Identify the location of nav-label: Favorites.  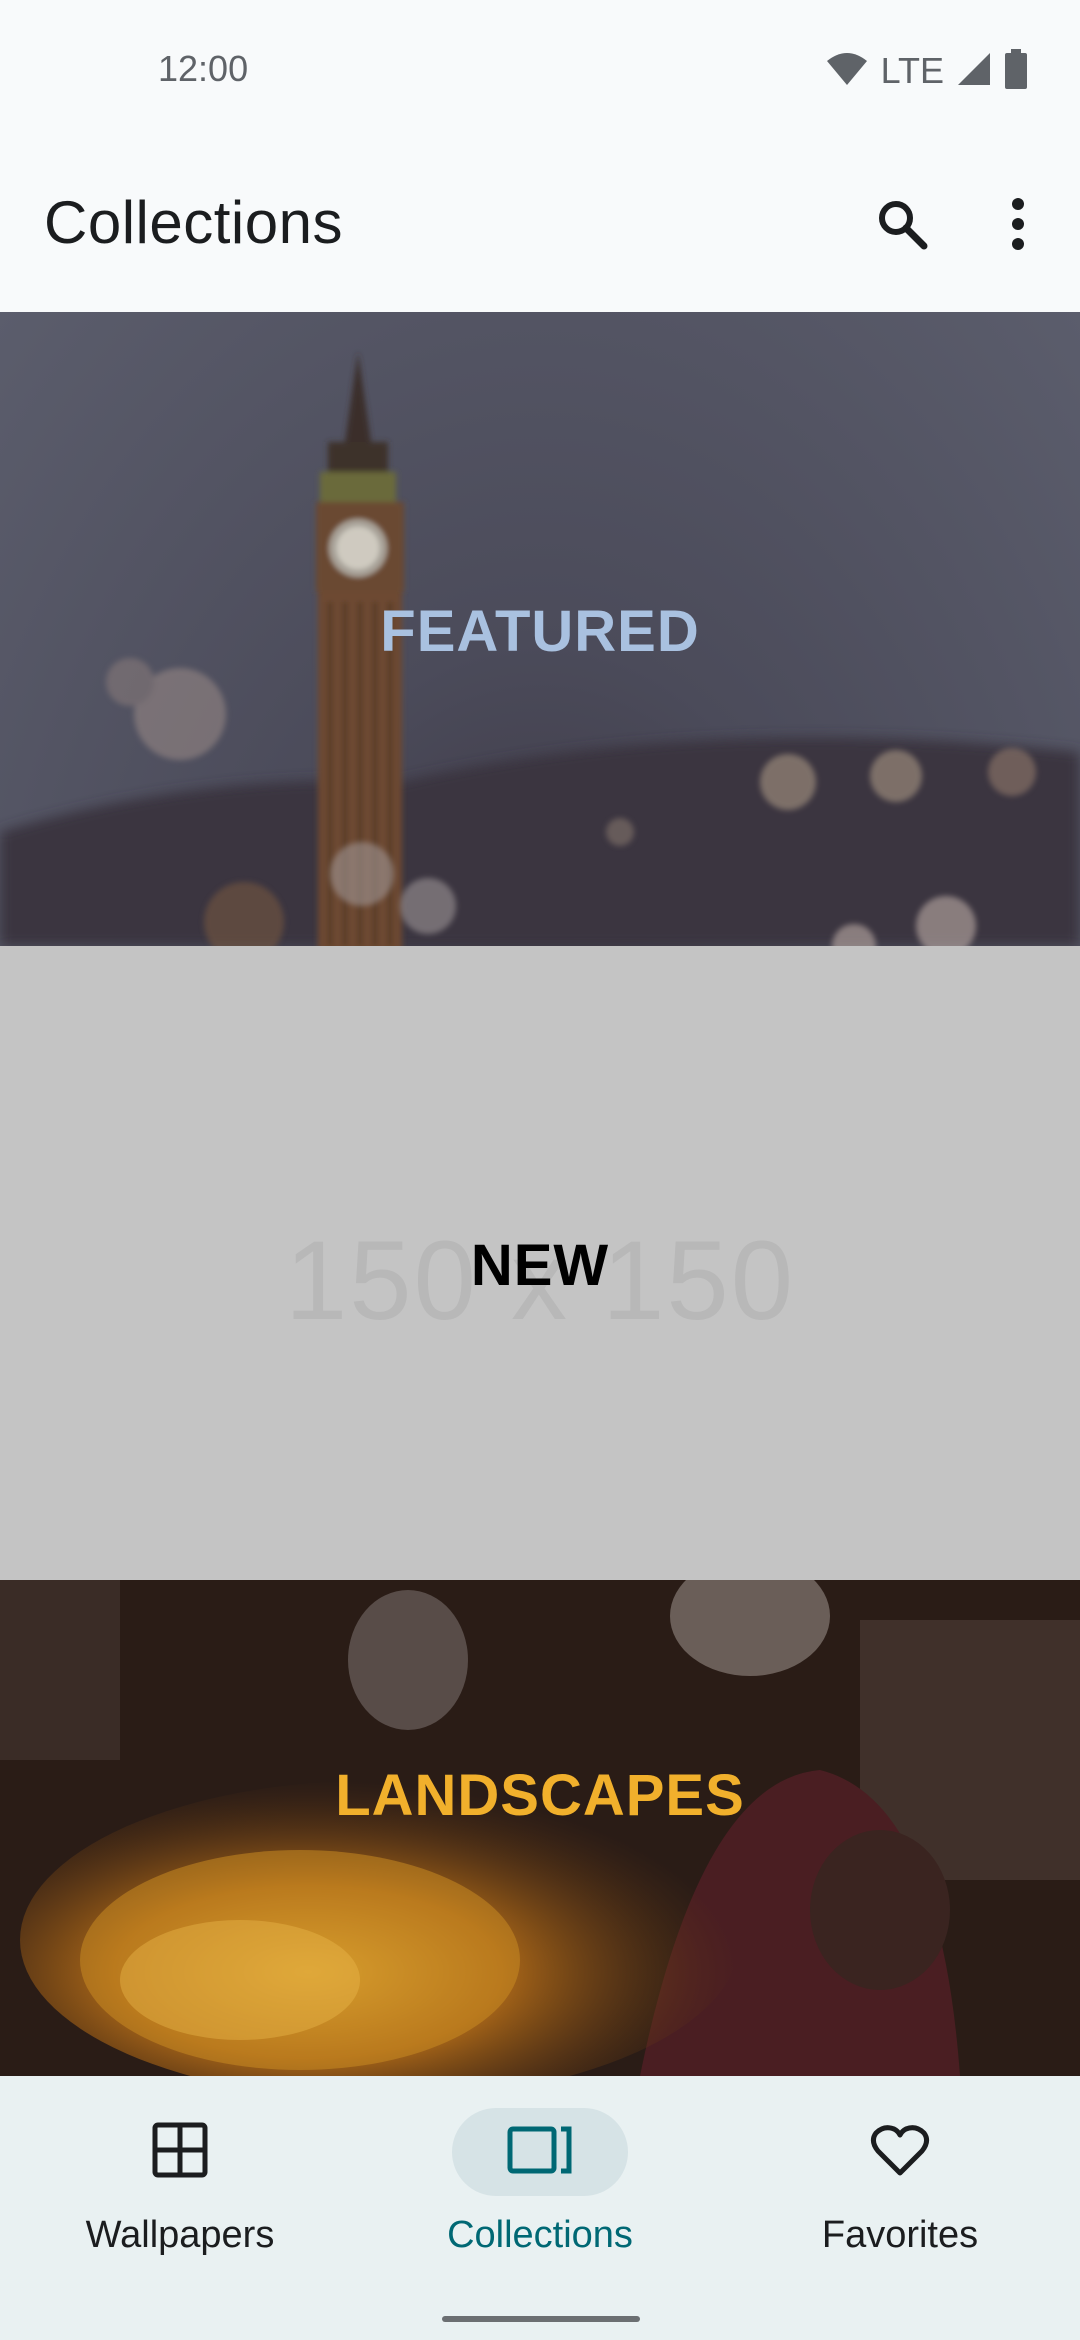
(900, 2235).